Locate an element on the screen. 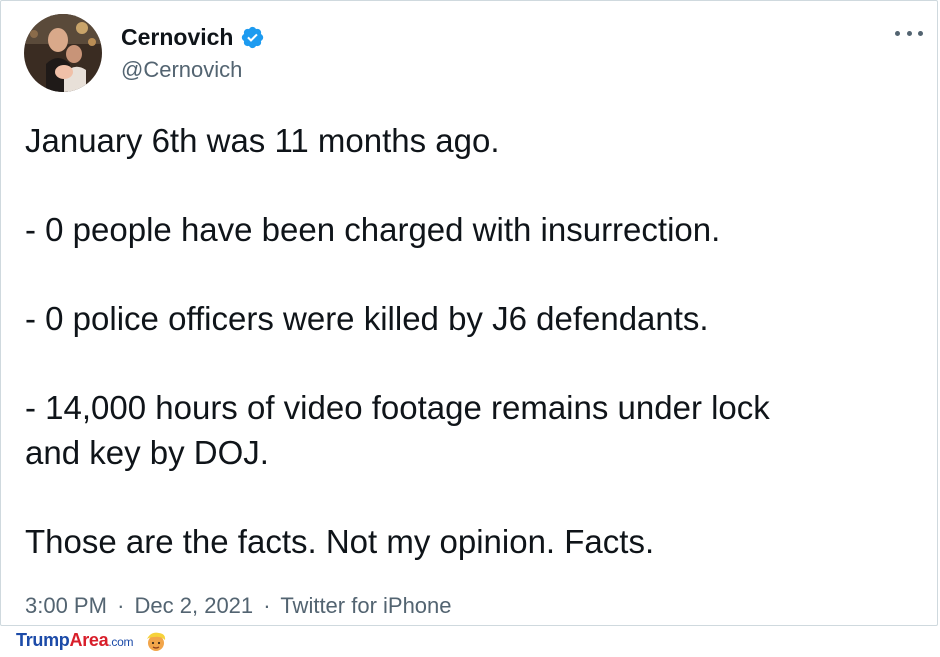  watermark: TrumpArea.com is located at coordinates (91, 641).